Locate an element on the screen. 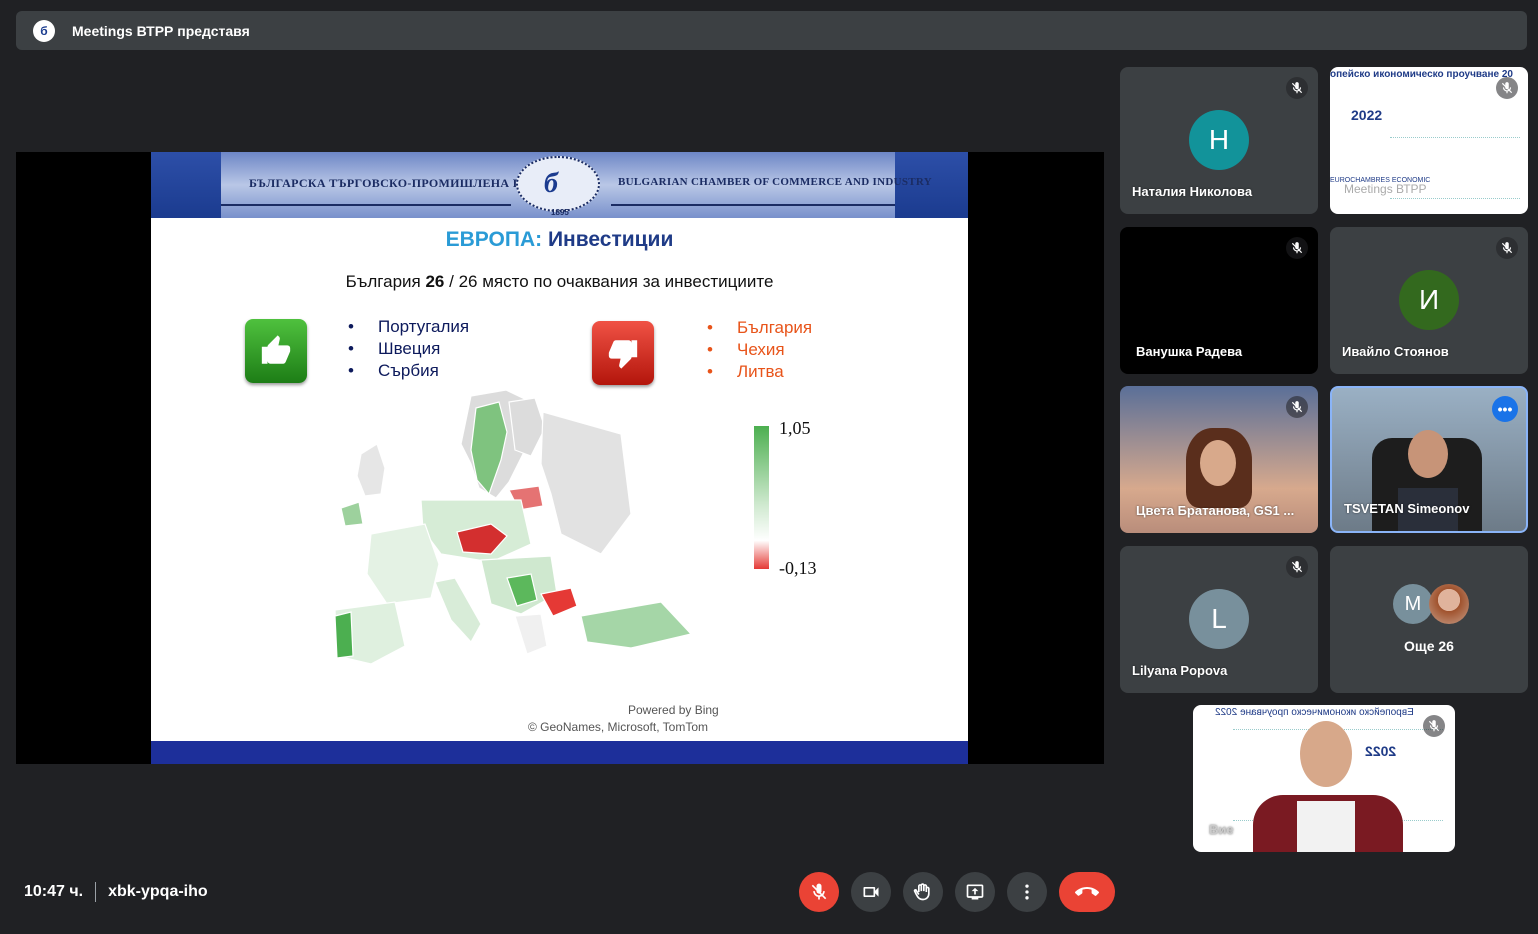 This screenshot has height=934, width=1538. chamber-seal-logo: б 1895 is located at coordinates (558, 186).